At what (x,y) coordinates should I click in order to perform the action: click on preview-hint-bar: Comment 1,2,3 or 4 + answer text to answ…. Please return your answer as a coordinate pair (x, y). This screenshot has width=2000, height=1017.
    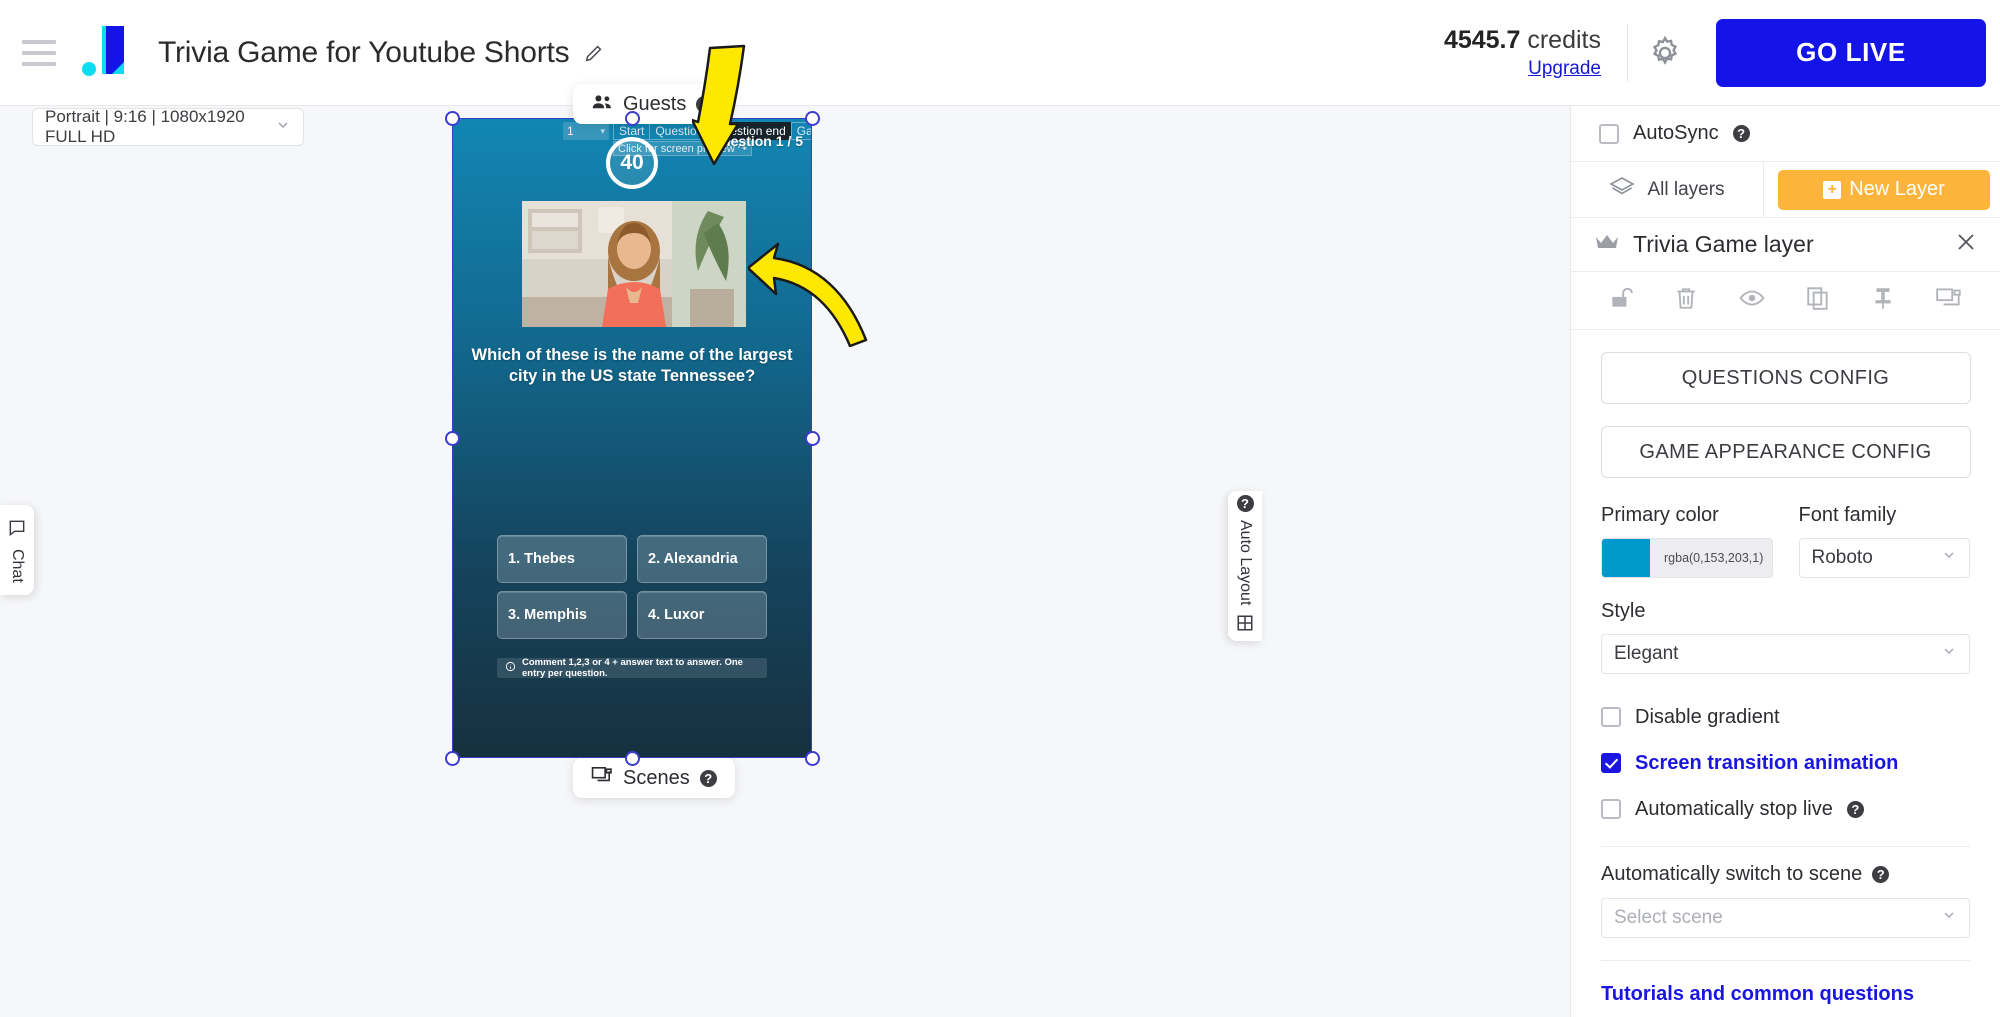
    Looking at the image, I should click on (632, 668).